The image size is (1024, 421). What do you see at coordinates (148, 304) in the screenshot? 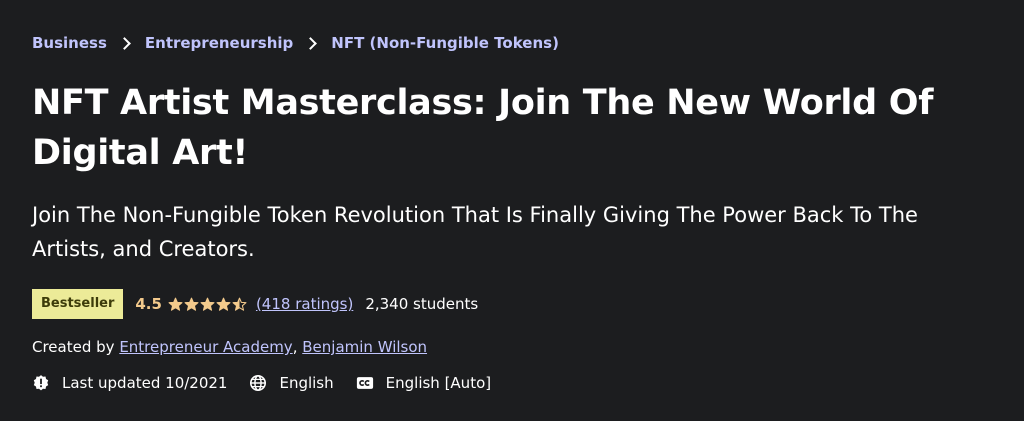
I see `rating-value: 4.5` at bounding box center [148, 304].